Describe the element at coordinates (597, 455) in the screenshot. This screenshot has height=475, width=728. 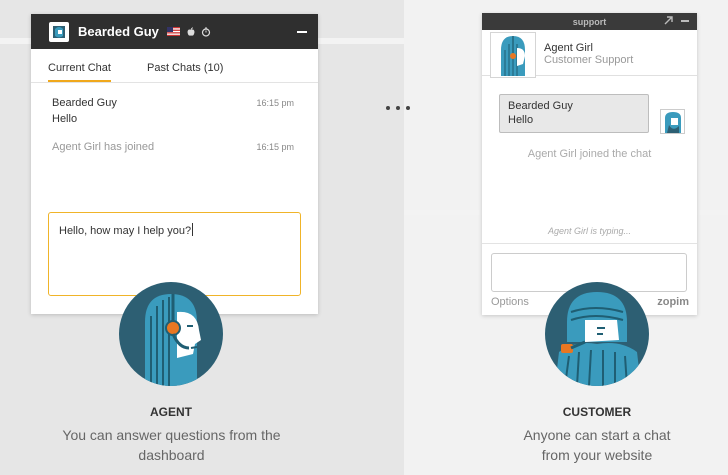
I see `description-line: from your website` at that location.